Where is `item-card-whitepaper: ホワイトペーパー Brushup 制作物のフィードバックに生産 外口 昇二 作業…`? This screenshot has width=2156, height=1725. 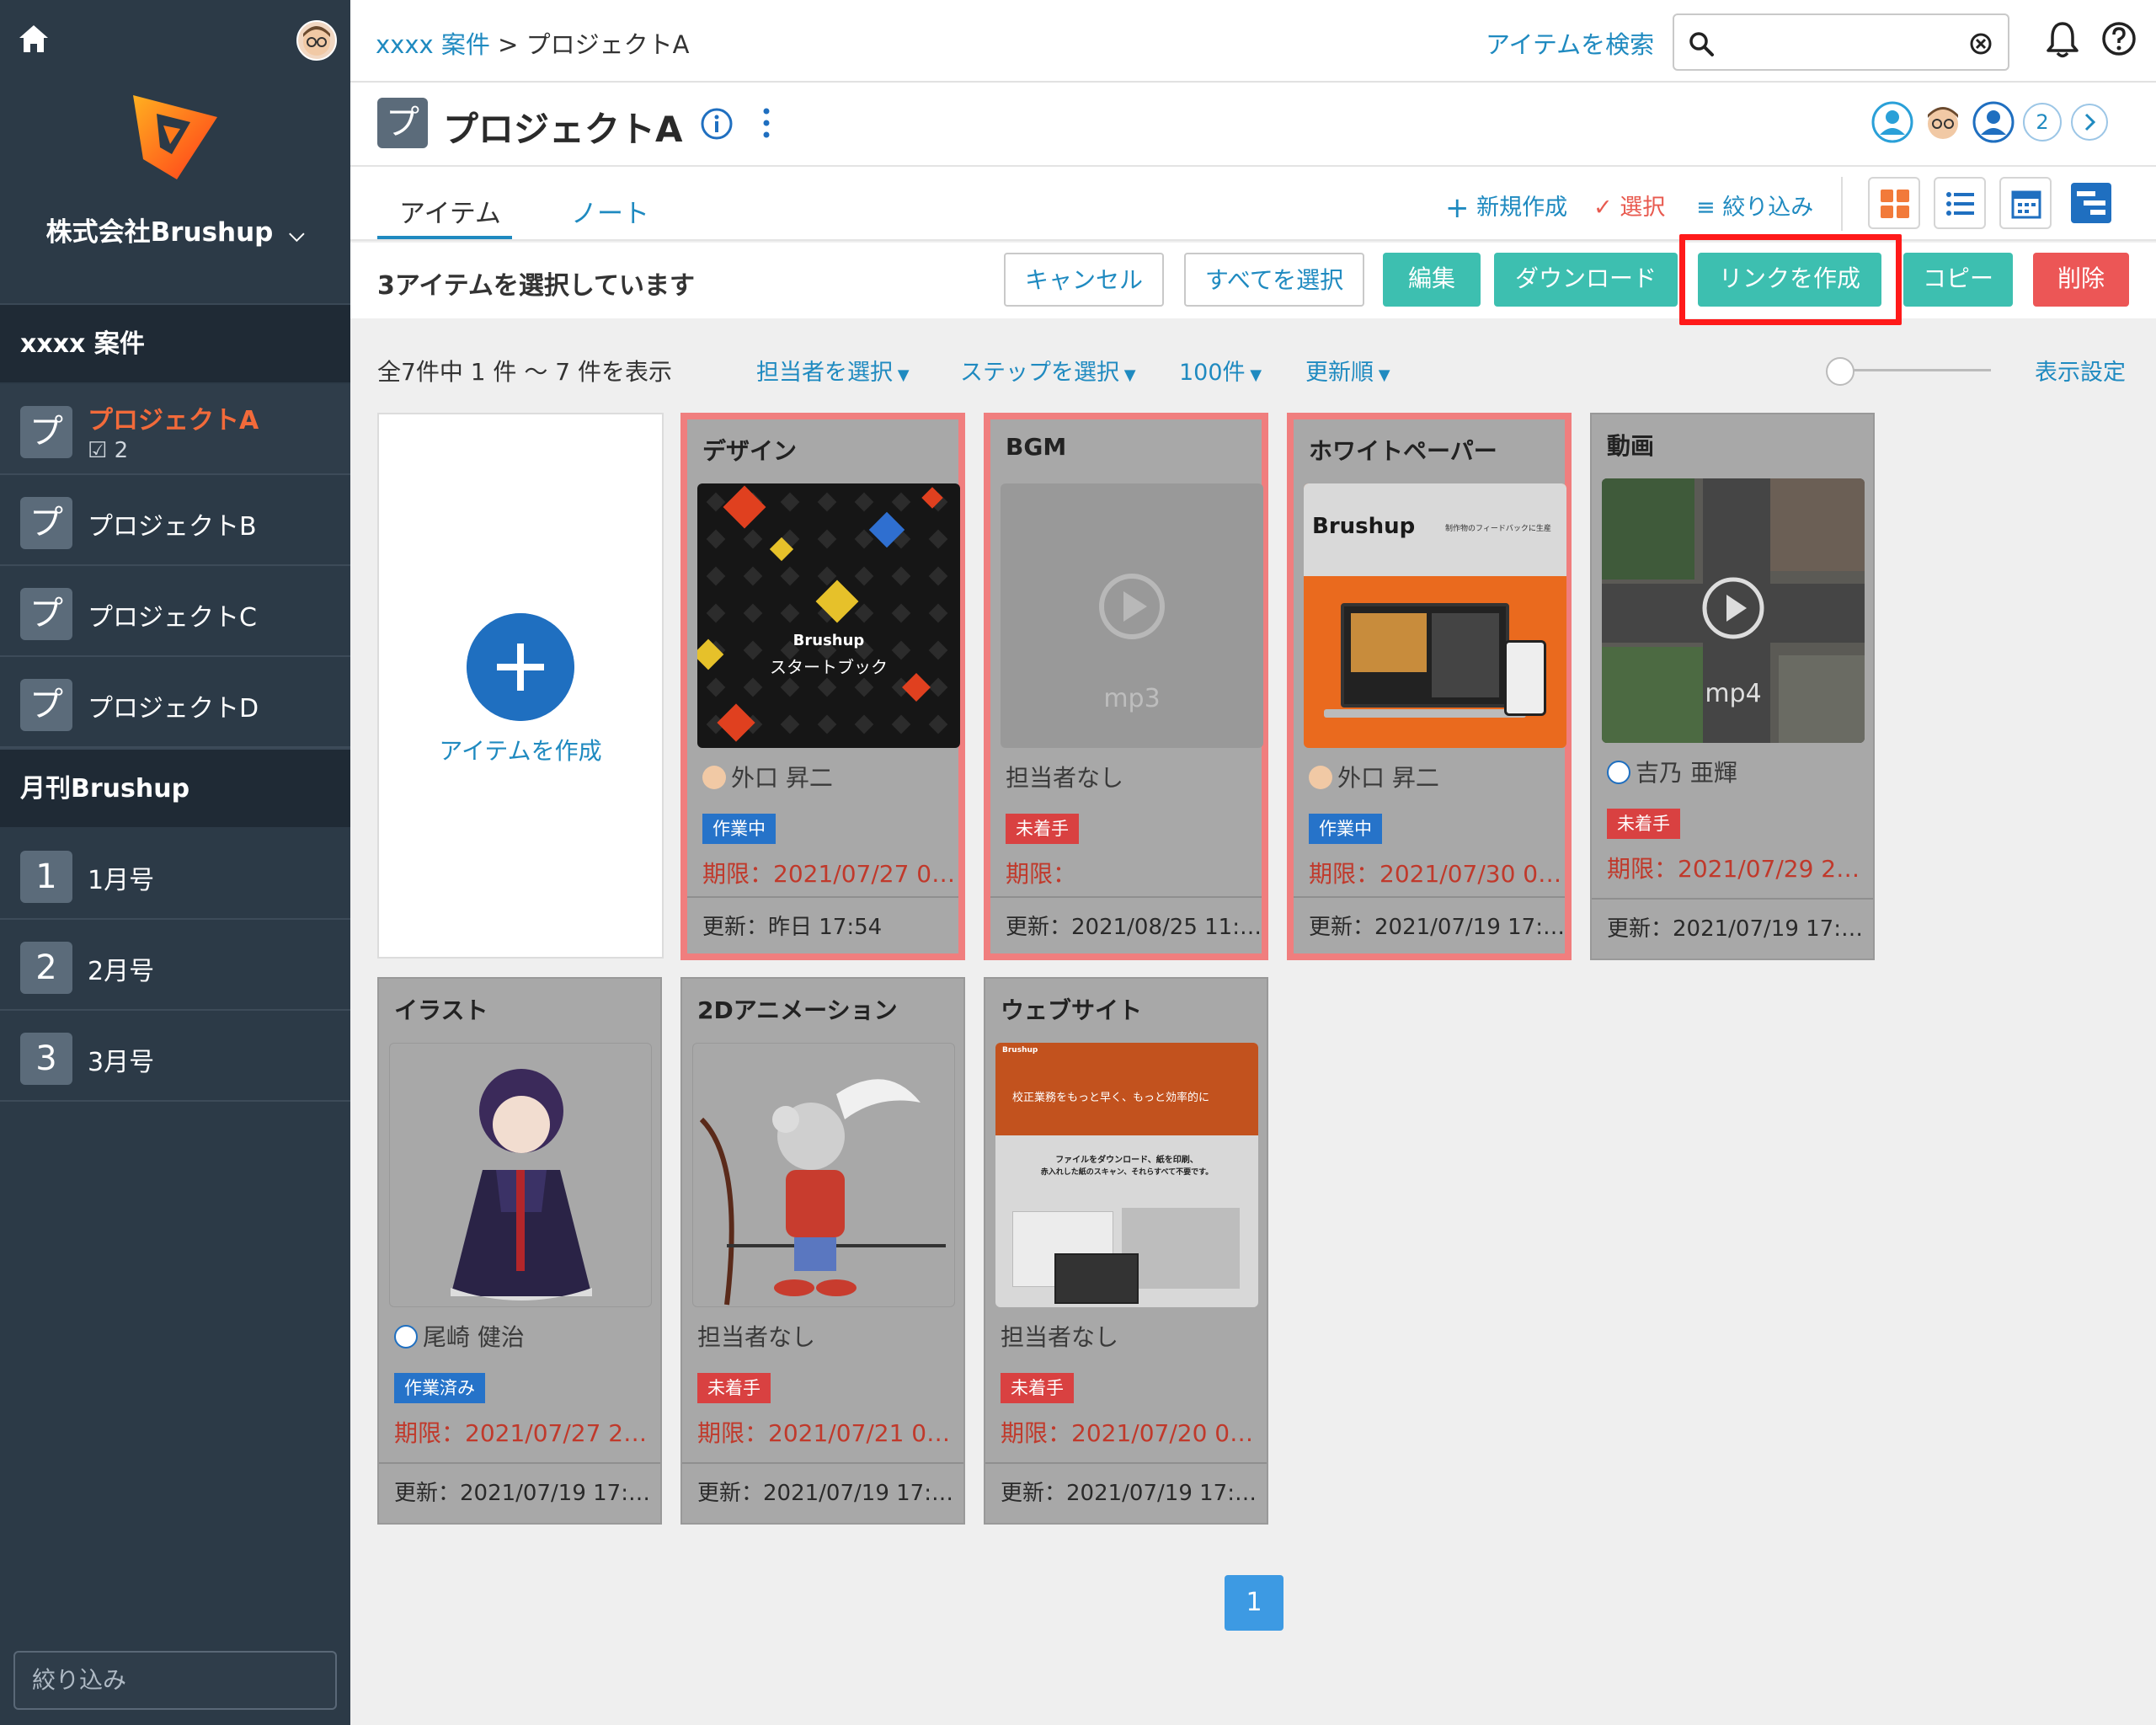
item-card-whitepaper: ホワイトペーパー Brushup 制作物のフィードバックに生産 外口 昇二 作業… is located at coordinates (1429, 686).